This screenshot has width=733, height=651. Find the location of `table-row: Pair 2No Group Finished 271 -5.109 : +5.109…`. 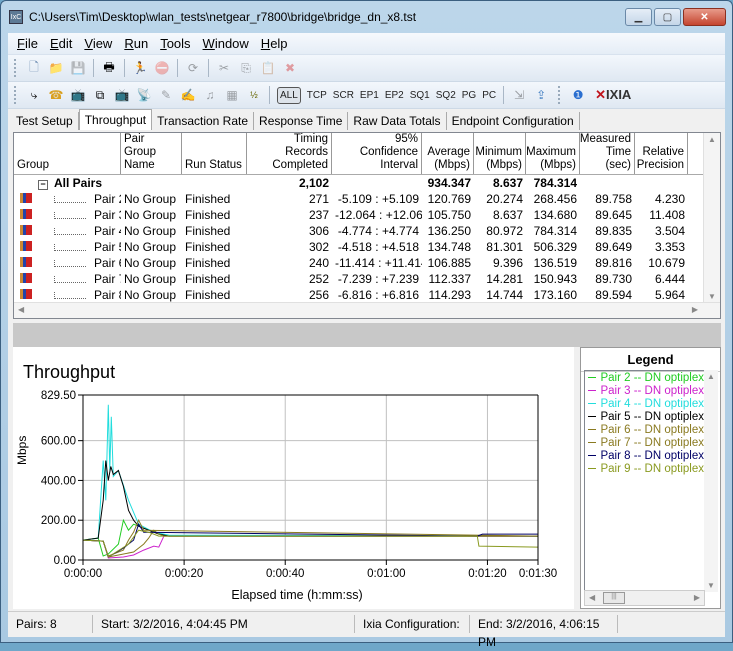

table-row: Pair 2No Group Finished 271 -5.109 : +5.109… is located at coordinates (367, 199).